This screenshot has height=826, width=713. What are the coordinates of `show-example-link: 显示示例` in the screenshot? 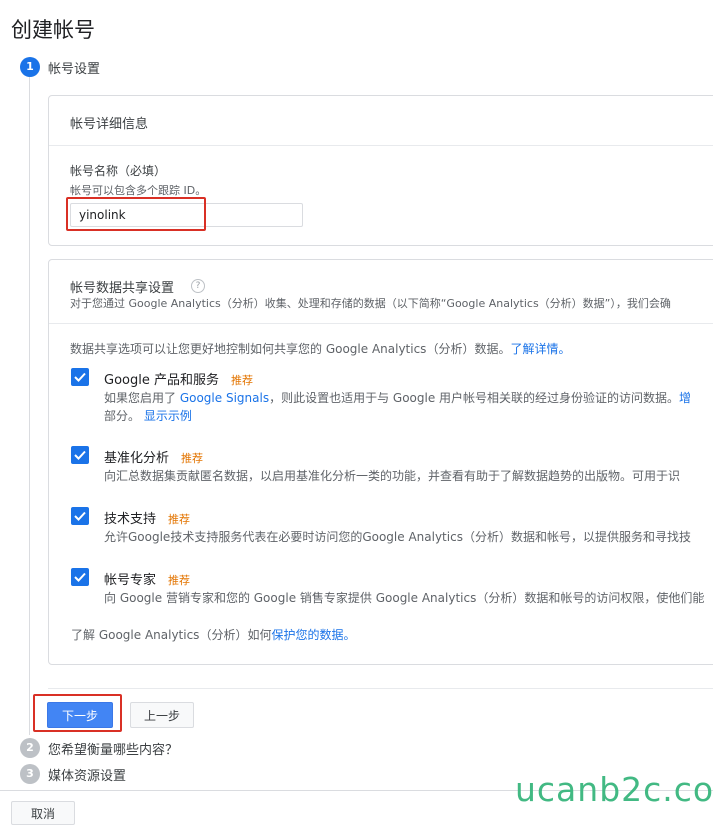 It's located at (168, 416).